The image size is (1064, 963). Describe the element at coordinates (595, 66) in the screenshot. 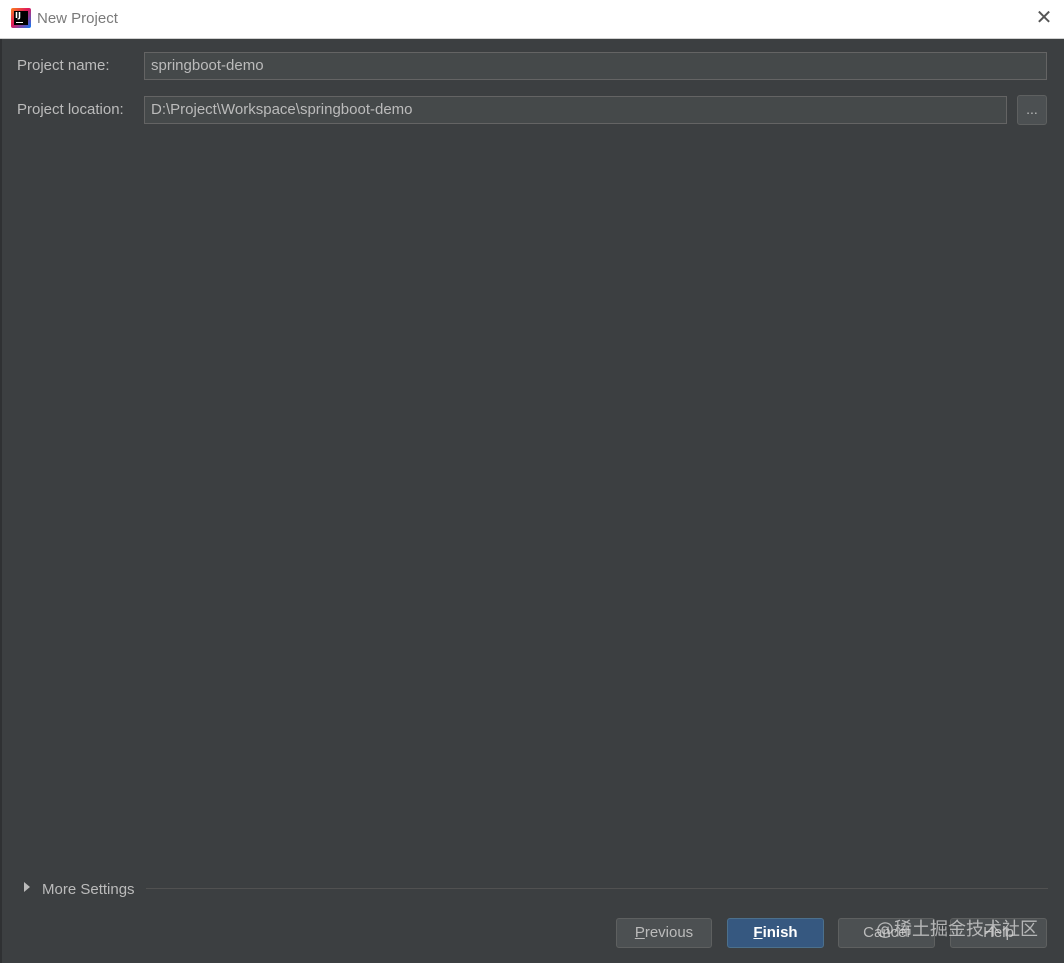

I see `project-name-input: springboot-demo` at that location.